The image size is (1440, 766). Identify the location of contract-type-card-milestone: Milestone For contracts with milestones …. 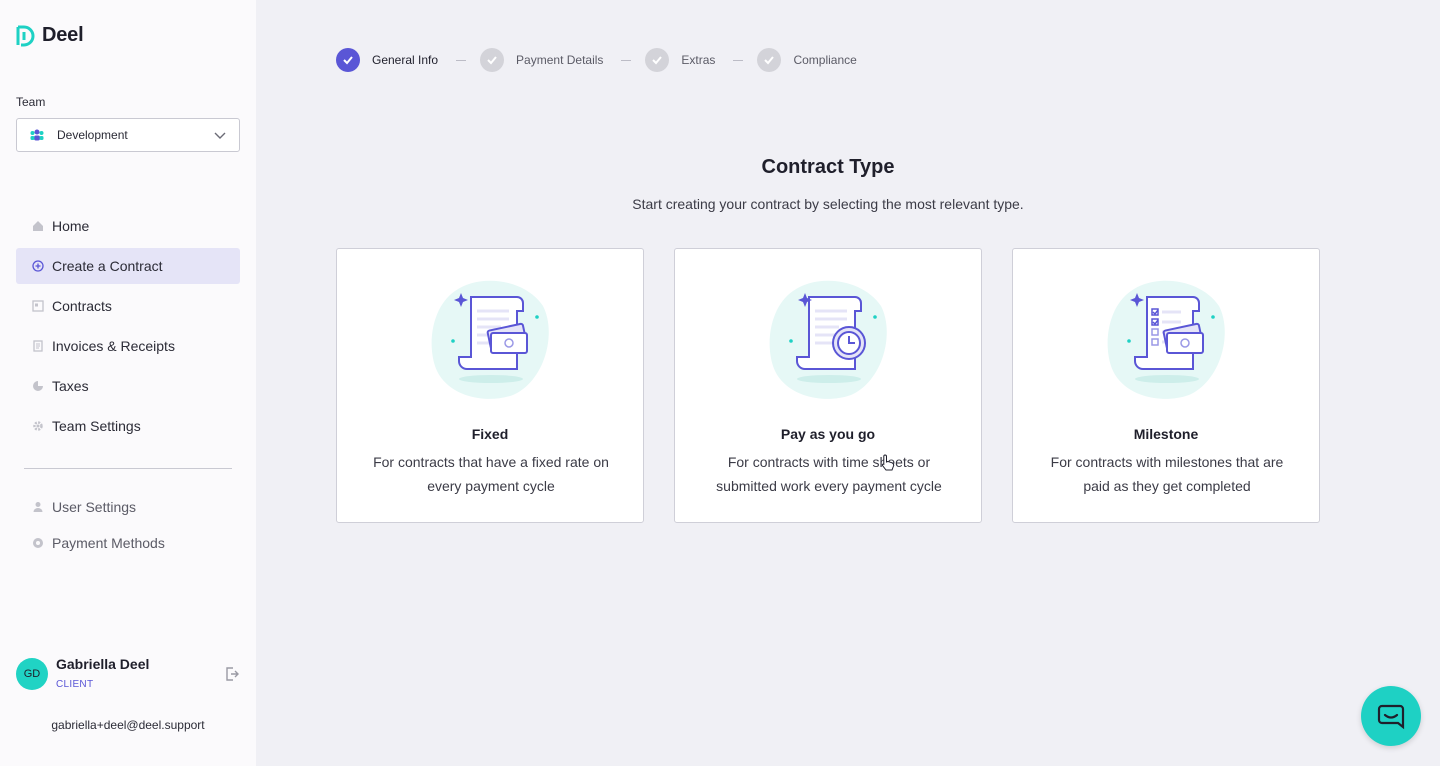
(1166, 385).